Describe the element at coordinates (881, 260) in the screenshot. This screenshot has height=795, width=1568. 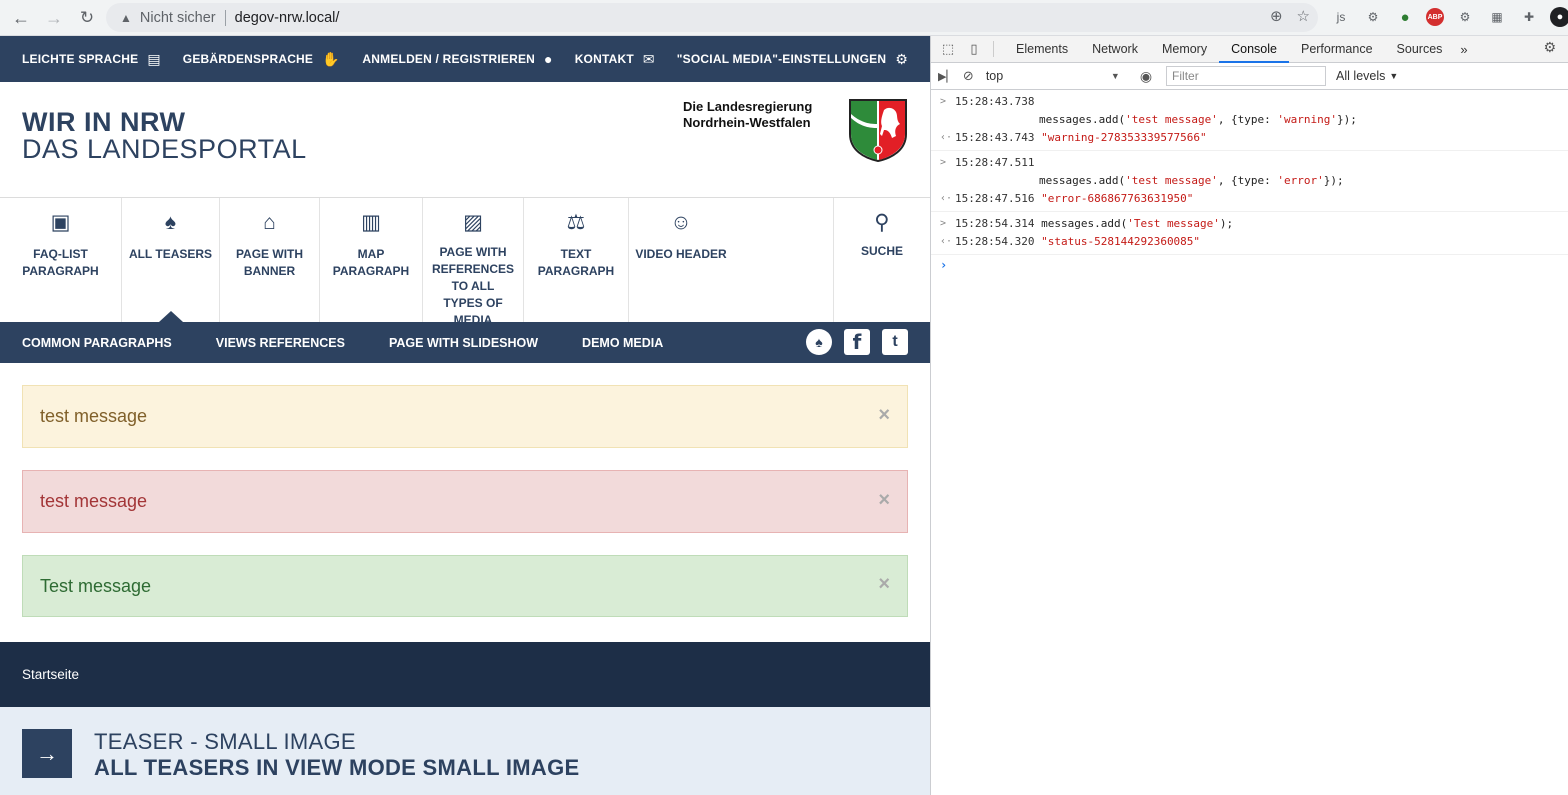
I see `search-button: ⚲ SUCHE` at that location.